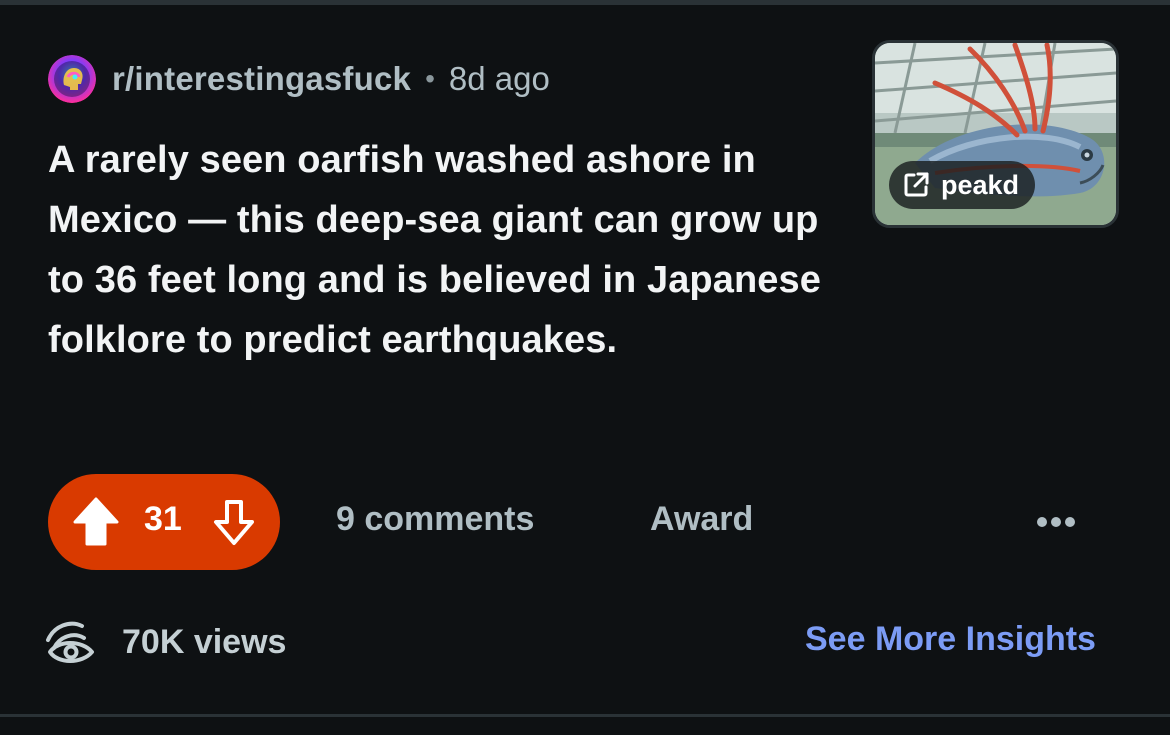 This screenshot has height=735, width=1170. What do you see at coordinates (499, 78) in the screenshot?
I see `post-age: 8d ago` at bounding box center [499, 78].